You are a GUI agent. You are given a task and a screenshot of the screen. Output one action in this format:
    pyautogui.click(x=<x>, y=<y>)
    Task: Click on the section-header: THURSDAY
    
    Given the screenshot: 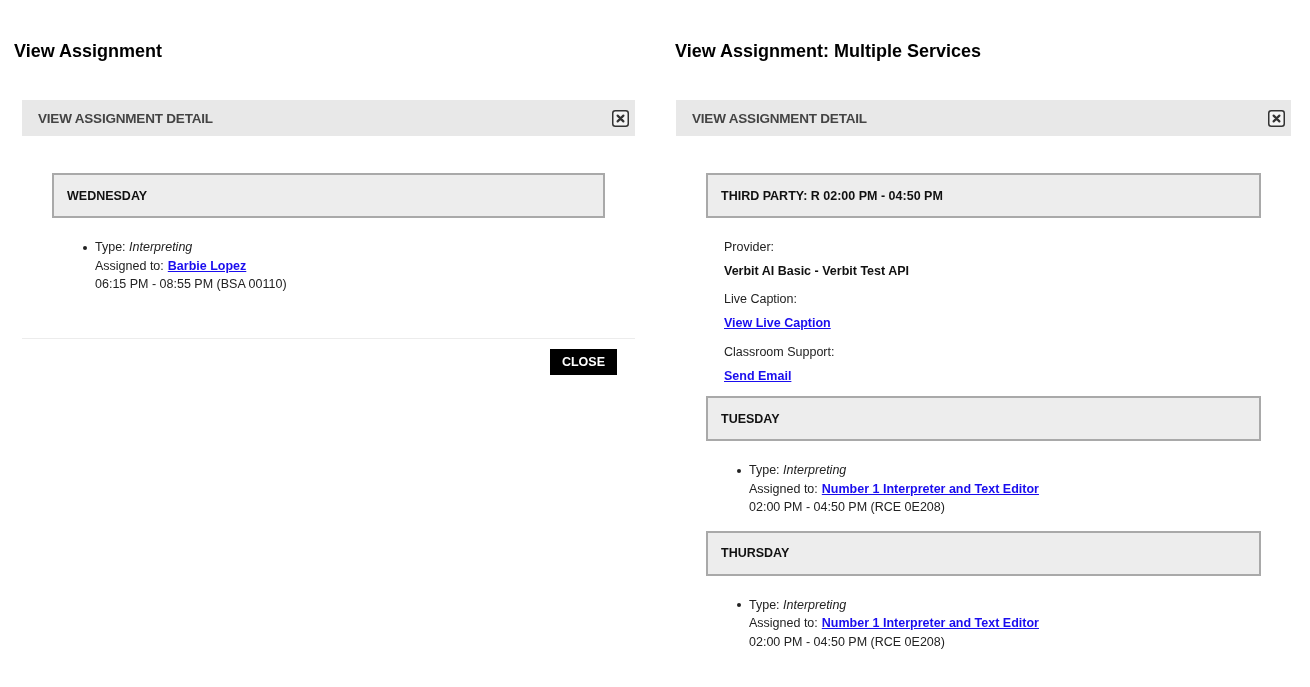 What is the action you would take?
    pyautogui.click(x=983, y=553)
    